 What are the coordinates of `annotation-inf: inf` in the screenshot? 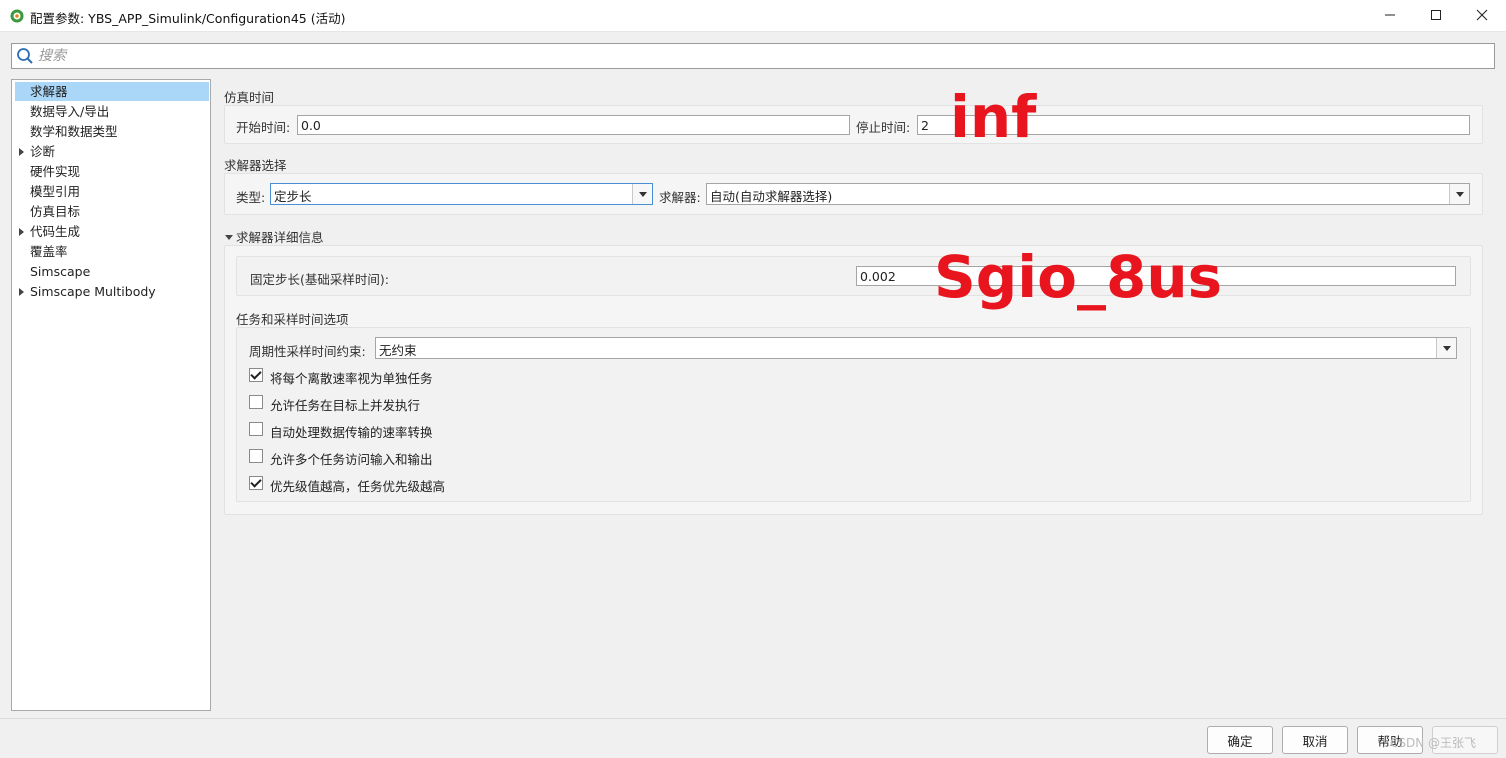 It's located at (993, 117).